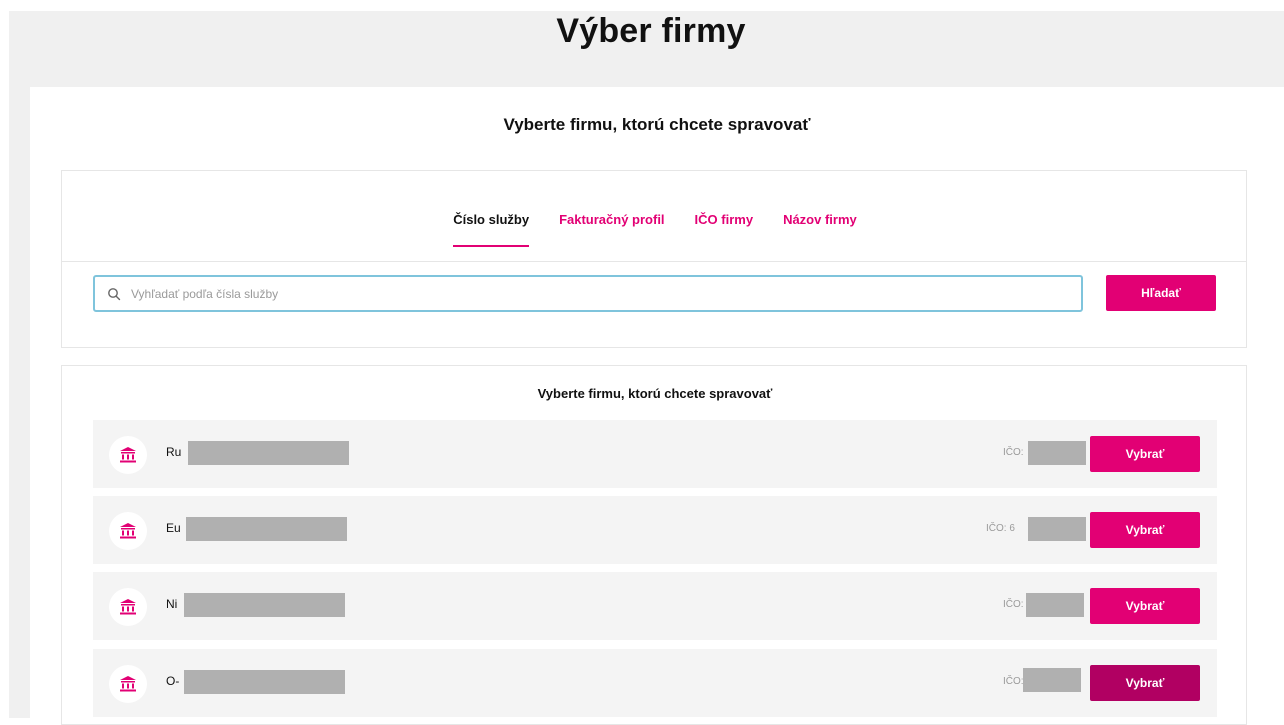 Image resolution: width=1284 pixels, height=725 pixels. Describe the element at coordinates (114, 293) in the screenshot. I see `search-icon` at that location.